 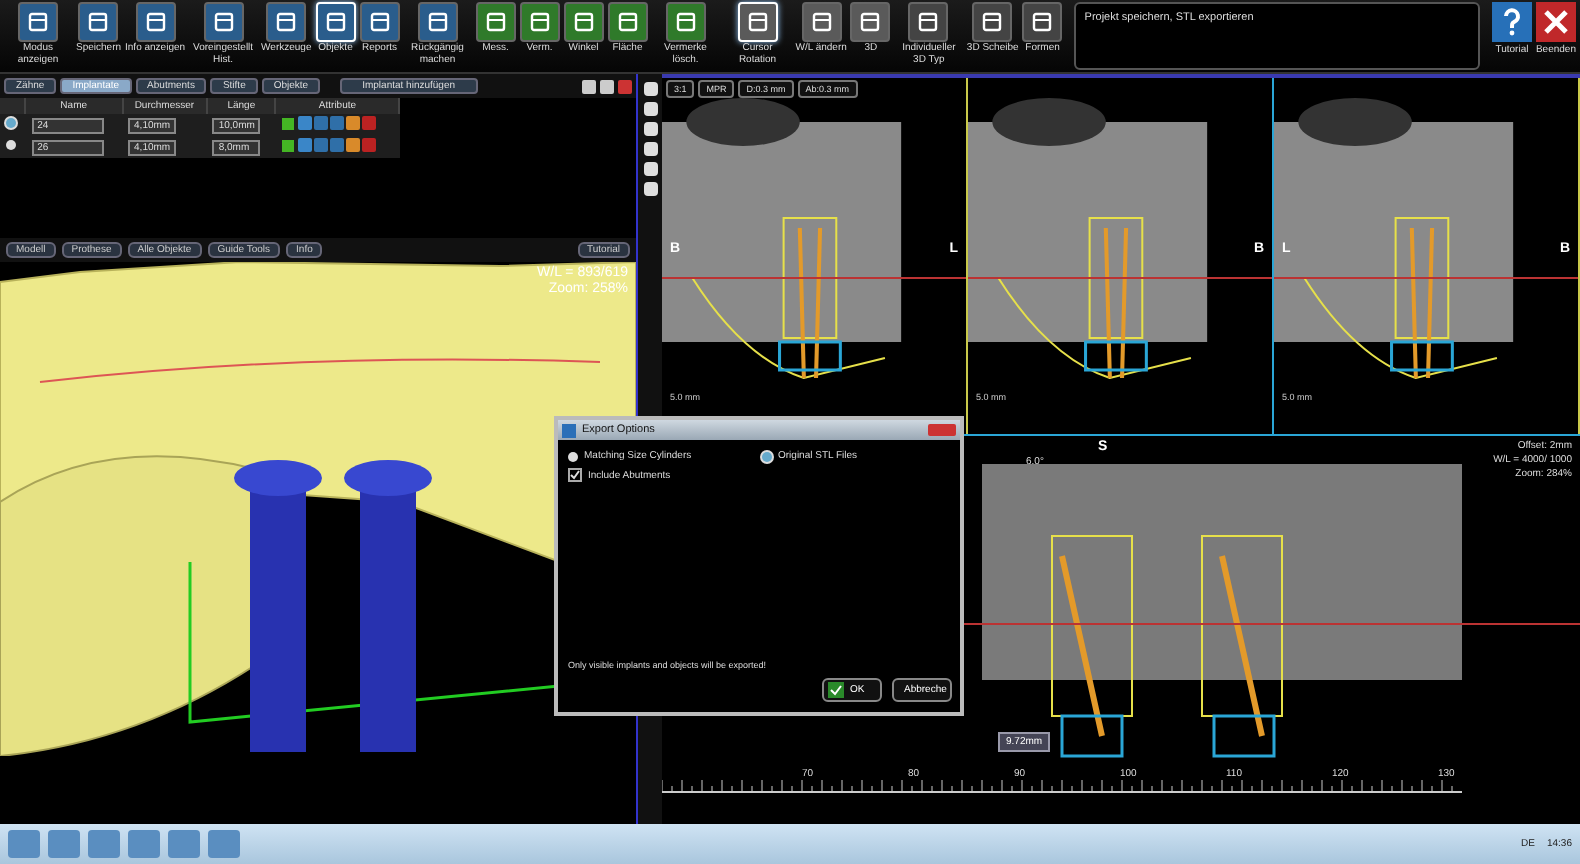 I want to click on help-icon, so click(x=1511, y=22).